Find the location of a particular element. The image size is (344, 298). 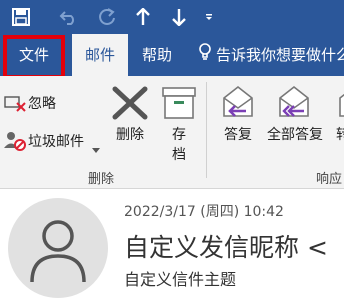

forward-label: 转 is located at coordinates (340, 135).